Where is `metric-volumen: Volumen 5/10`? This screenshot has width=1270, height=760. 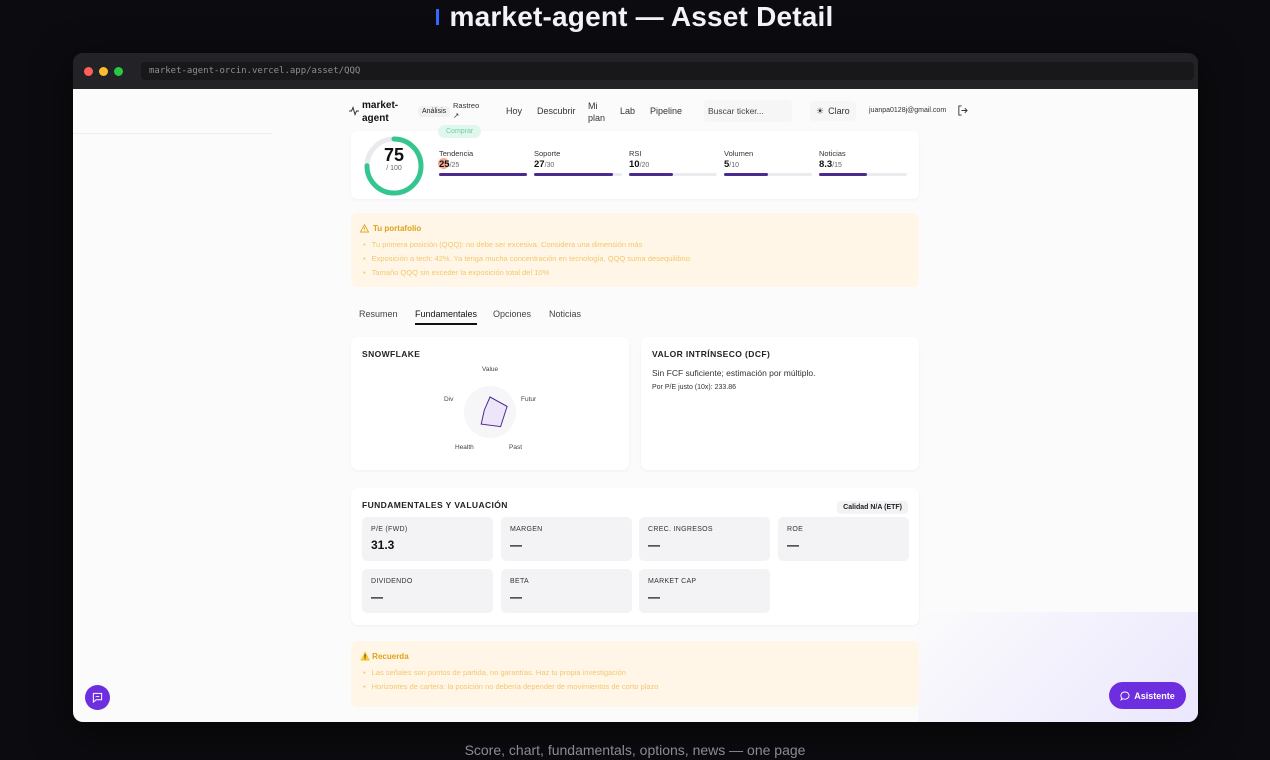
metric-volumen: Volumen 5/10 is located at coordinates (768, 164).